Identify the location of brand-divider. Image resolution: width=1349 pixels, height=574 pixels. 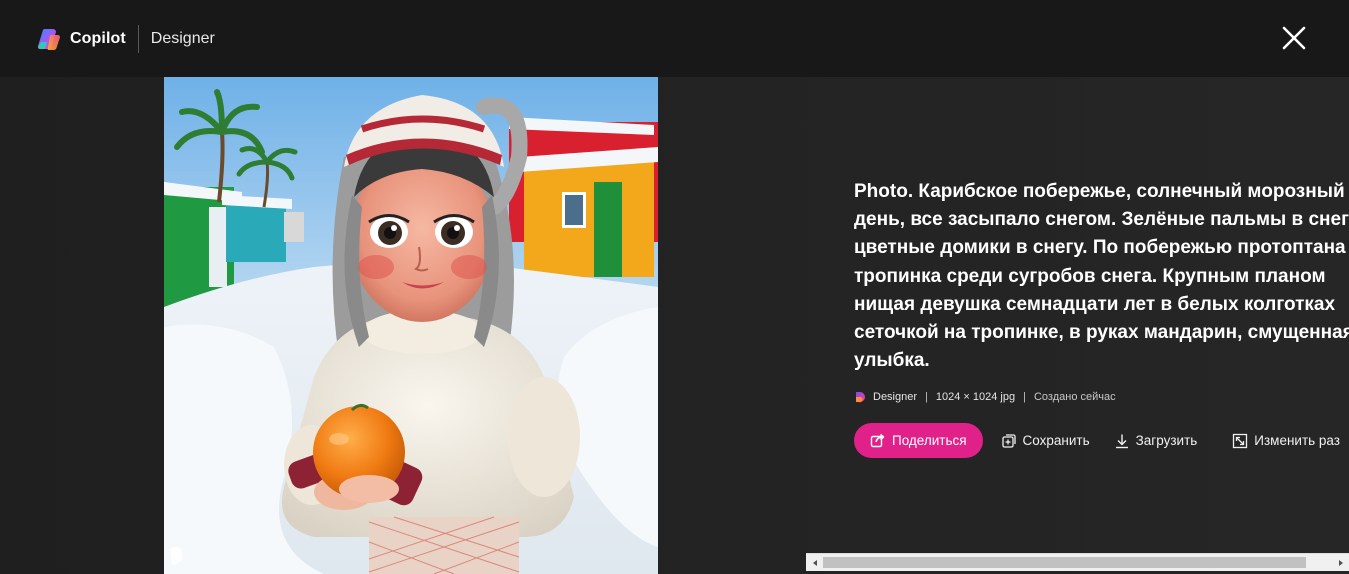
(138, 39).